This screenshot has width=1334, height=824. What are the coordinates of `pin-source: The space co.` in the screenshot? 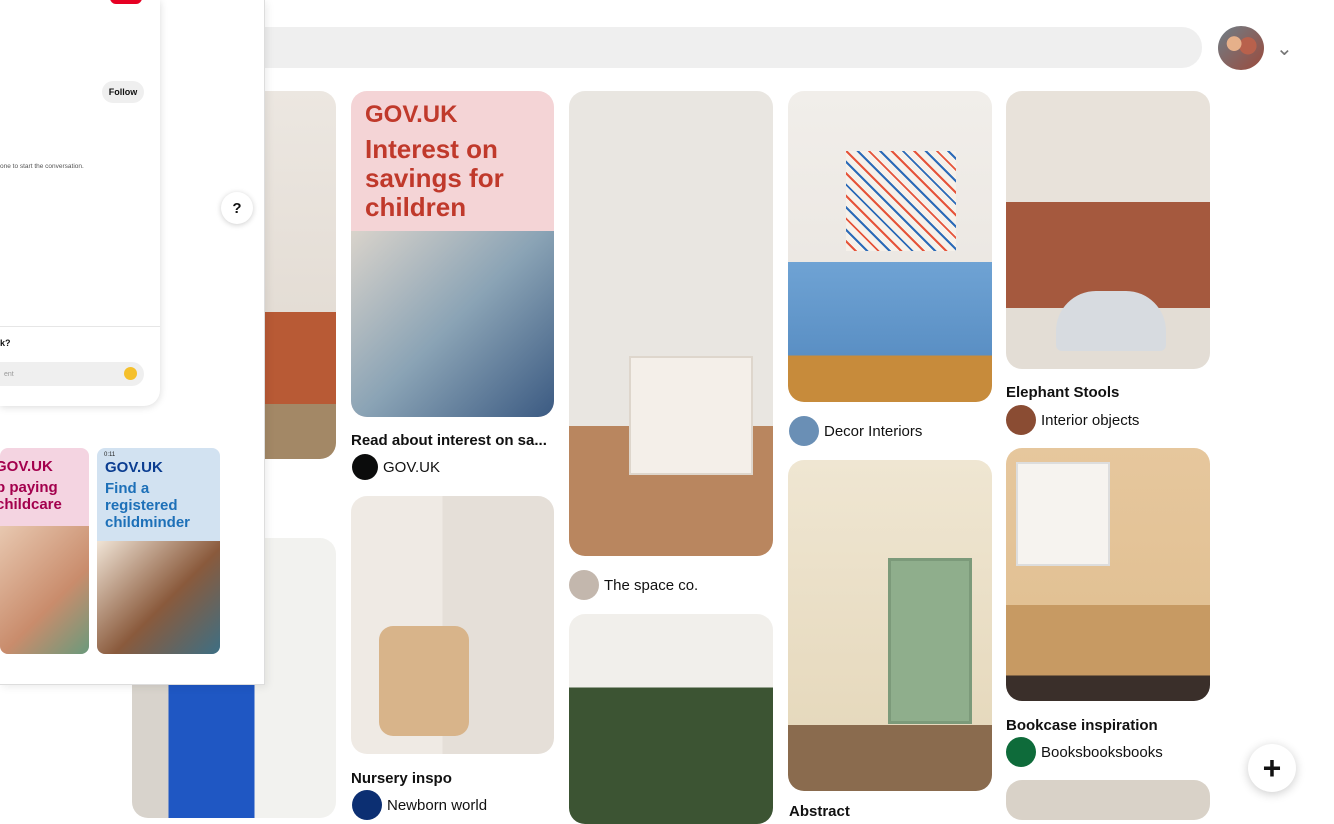 It's located at (633, 585).